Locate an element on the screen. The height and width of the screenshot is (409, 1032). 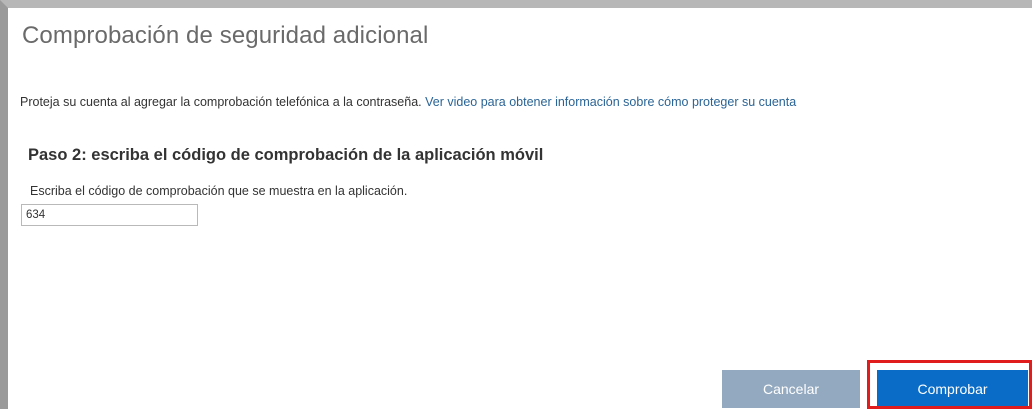
verify-button: Comprobar is located at coordinates (952, 389).